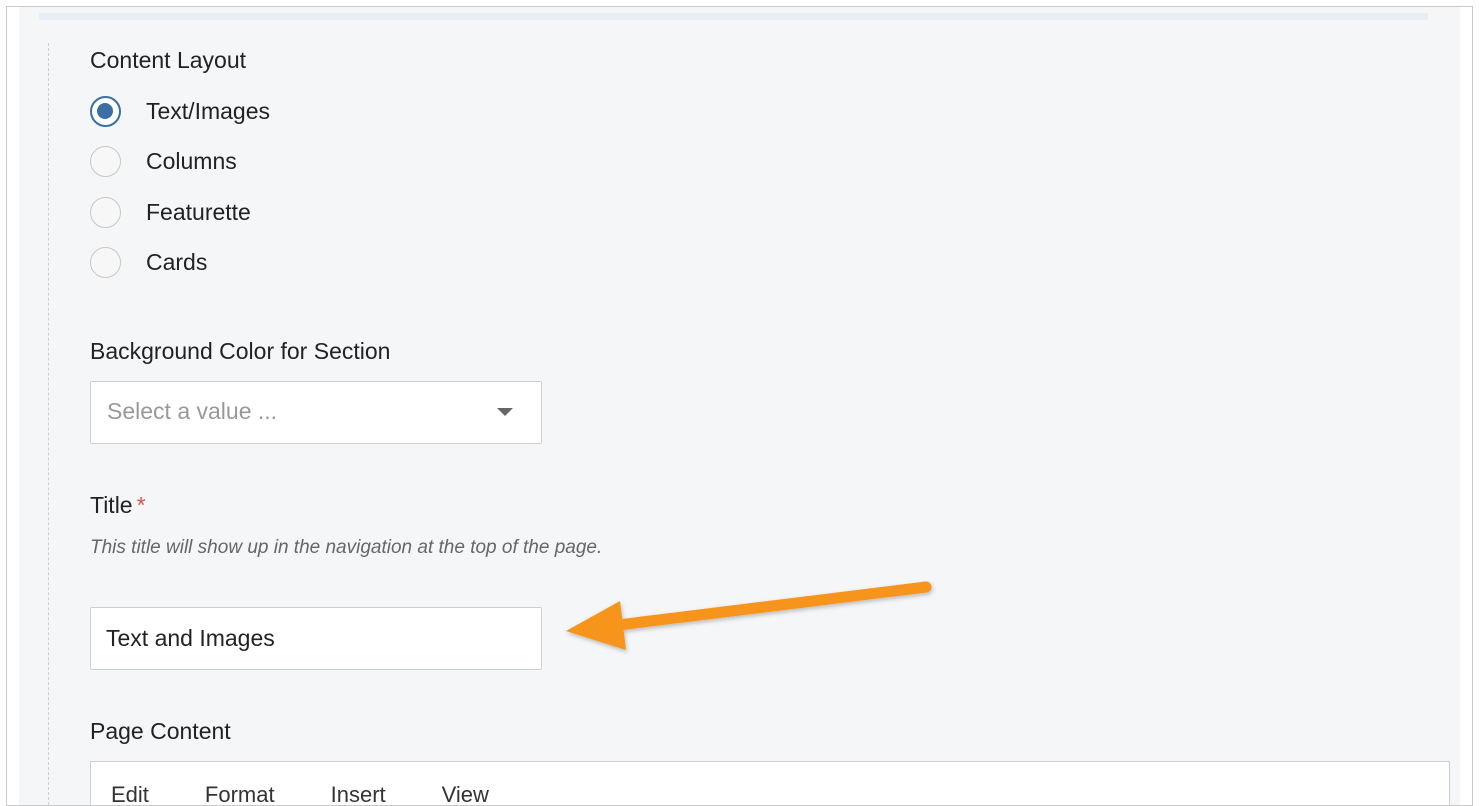  I want to click on menu-insert: Insert, so click(358, 793).